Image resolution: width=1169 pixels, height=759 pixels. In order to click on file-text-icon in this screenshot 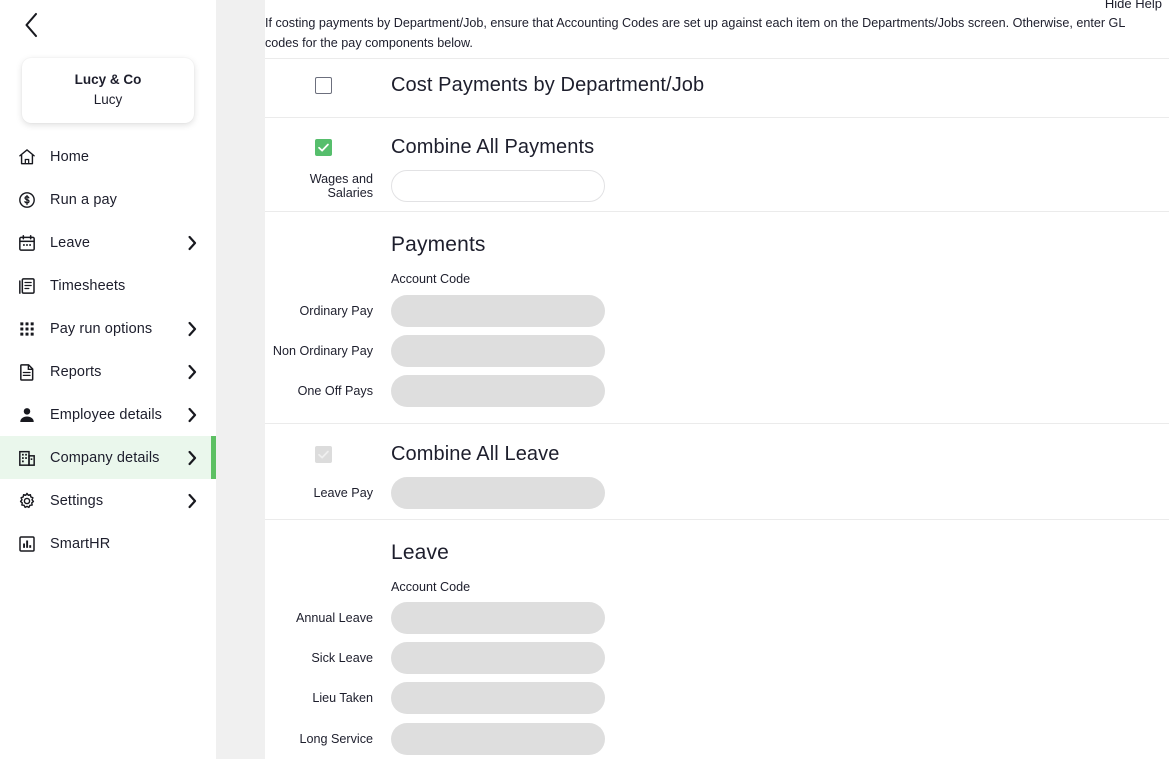, I will do `click(27, 372)`.